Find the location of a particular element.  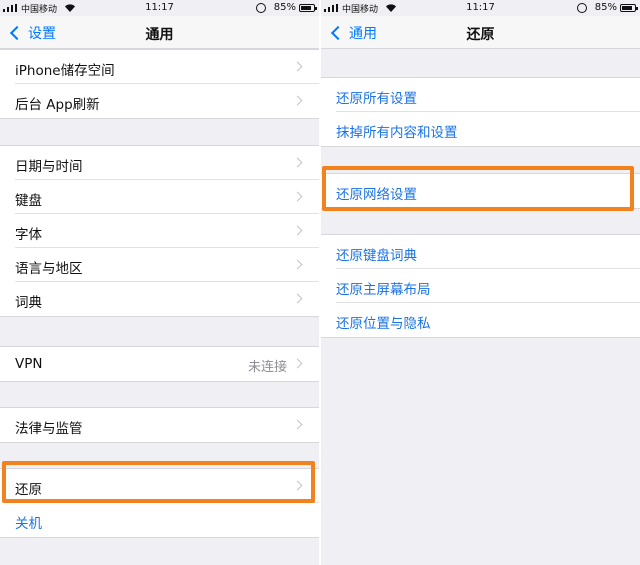

row-label: 还原所有设置 is located at coordinates (376, 99).